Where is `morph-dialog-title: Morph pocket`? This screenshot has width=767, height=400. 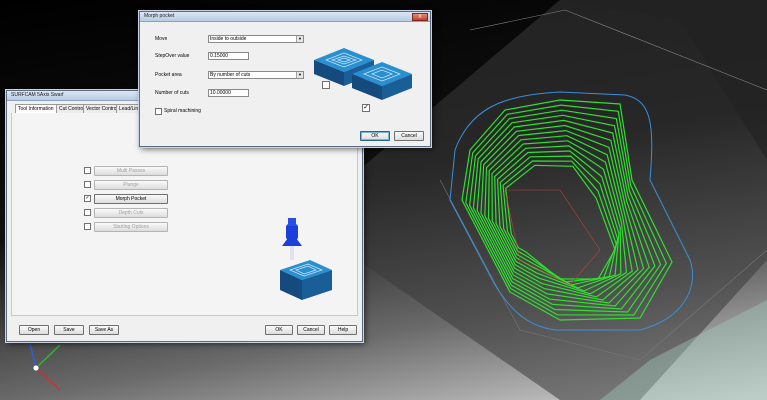
morph-dialog-title: Morph pocket is located at coordinates (159, 16).